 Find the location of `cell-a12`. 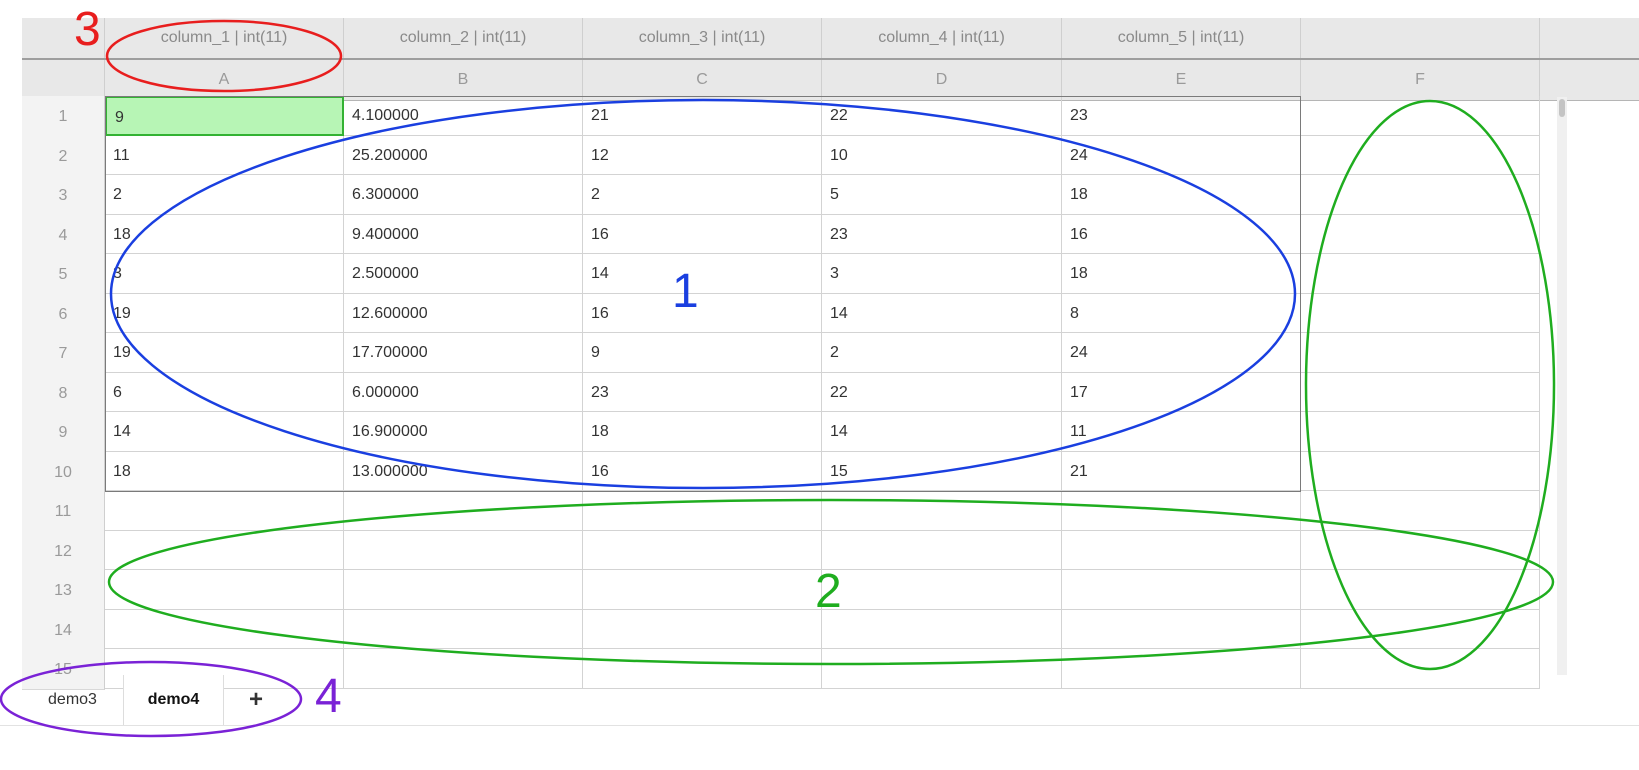

cell-a12 is located at coordinates (224, 550).